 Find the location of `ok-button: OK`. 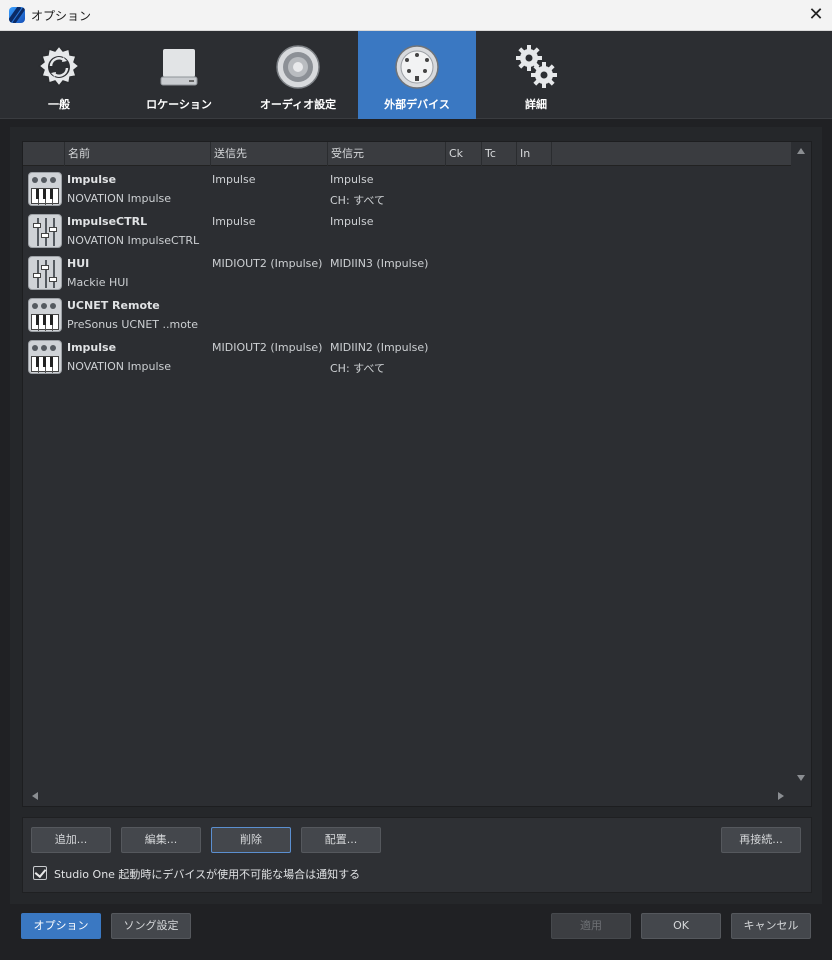

ok-button: OK is located at coordinates (681, 926).